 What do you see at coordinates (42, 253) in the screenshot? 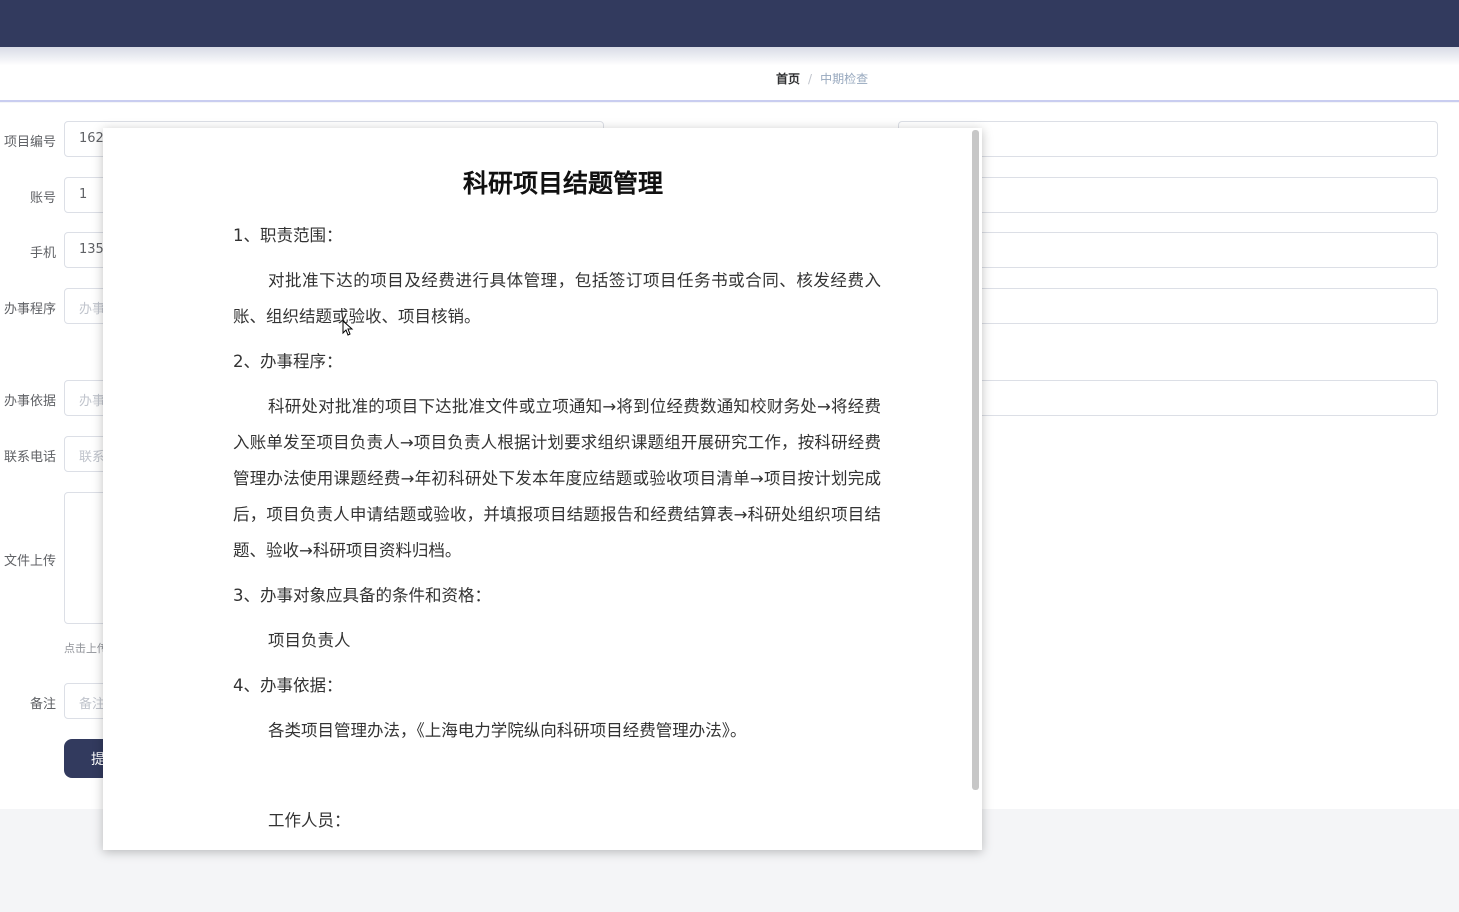
I see `phone-label: 手机` at bounding box center [42, 253].